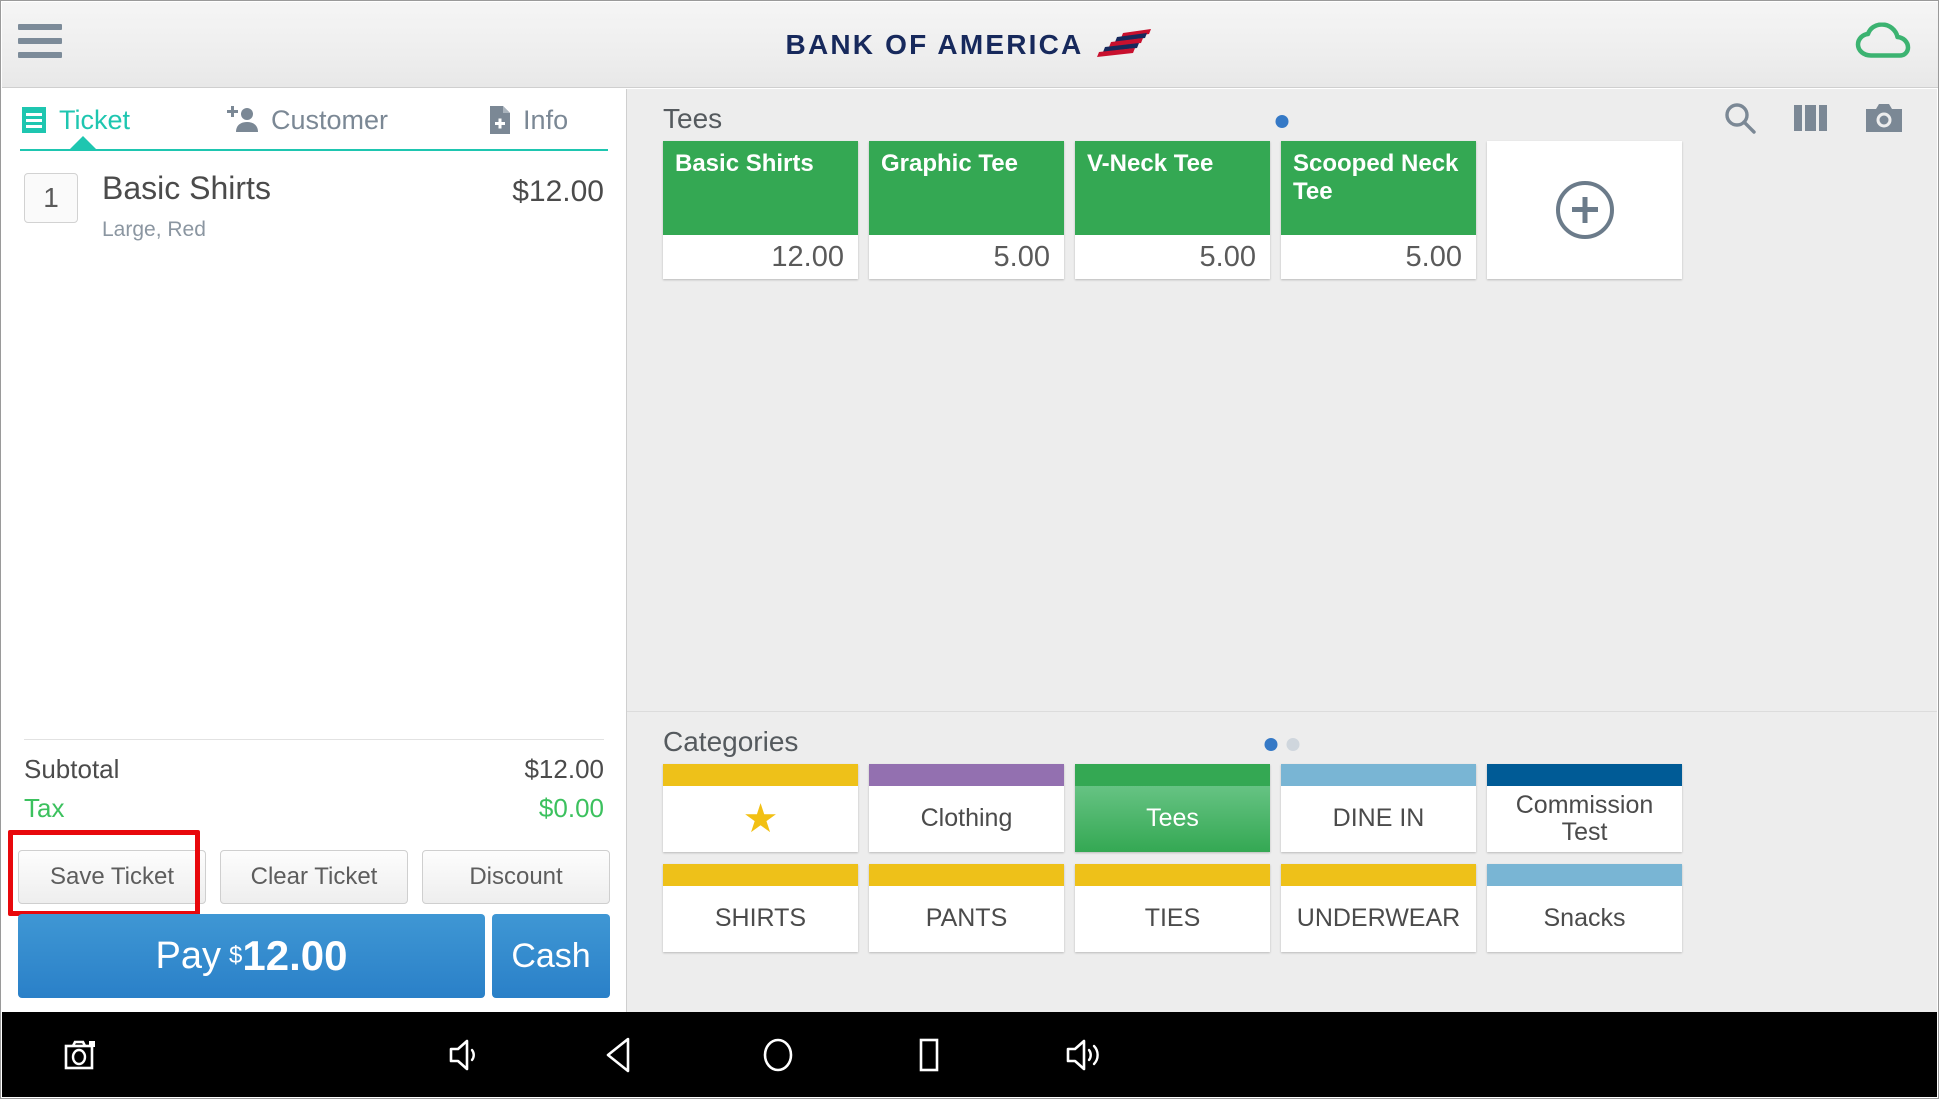 Image resolution: width=1939 pixels, height=1099 pixels. What do you see at coordinates (72, 769) in the screenshot?
I see `subtotal-label: Subtotal` at bounding box center [72, 769].